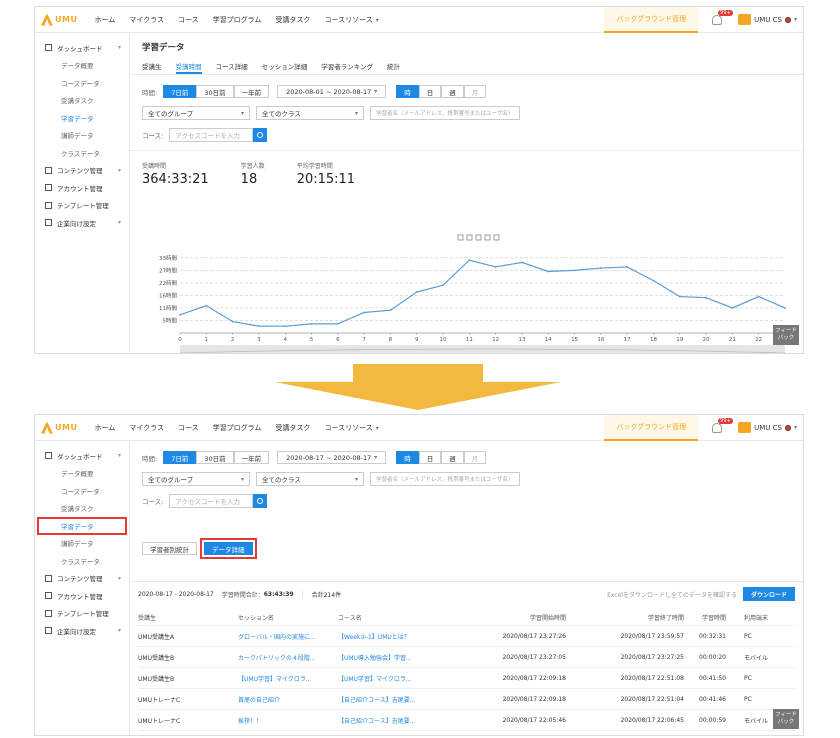 The image size is (840, 738). I want to click on dot-icon, so click(496, 237).